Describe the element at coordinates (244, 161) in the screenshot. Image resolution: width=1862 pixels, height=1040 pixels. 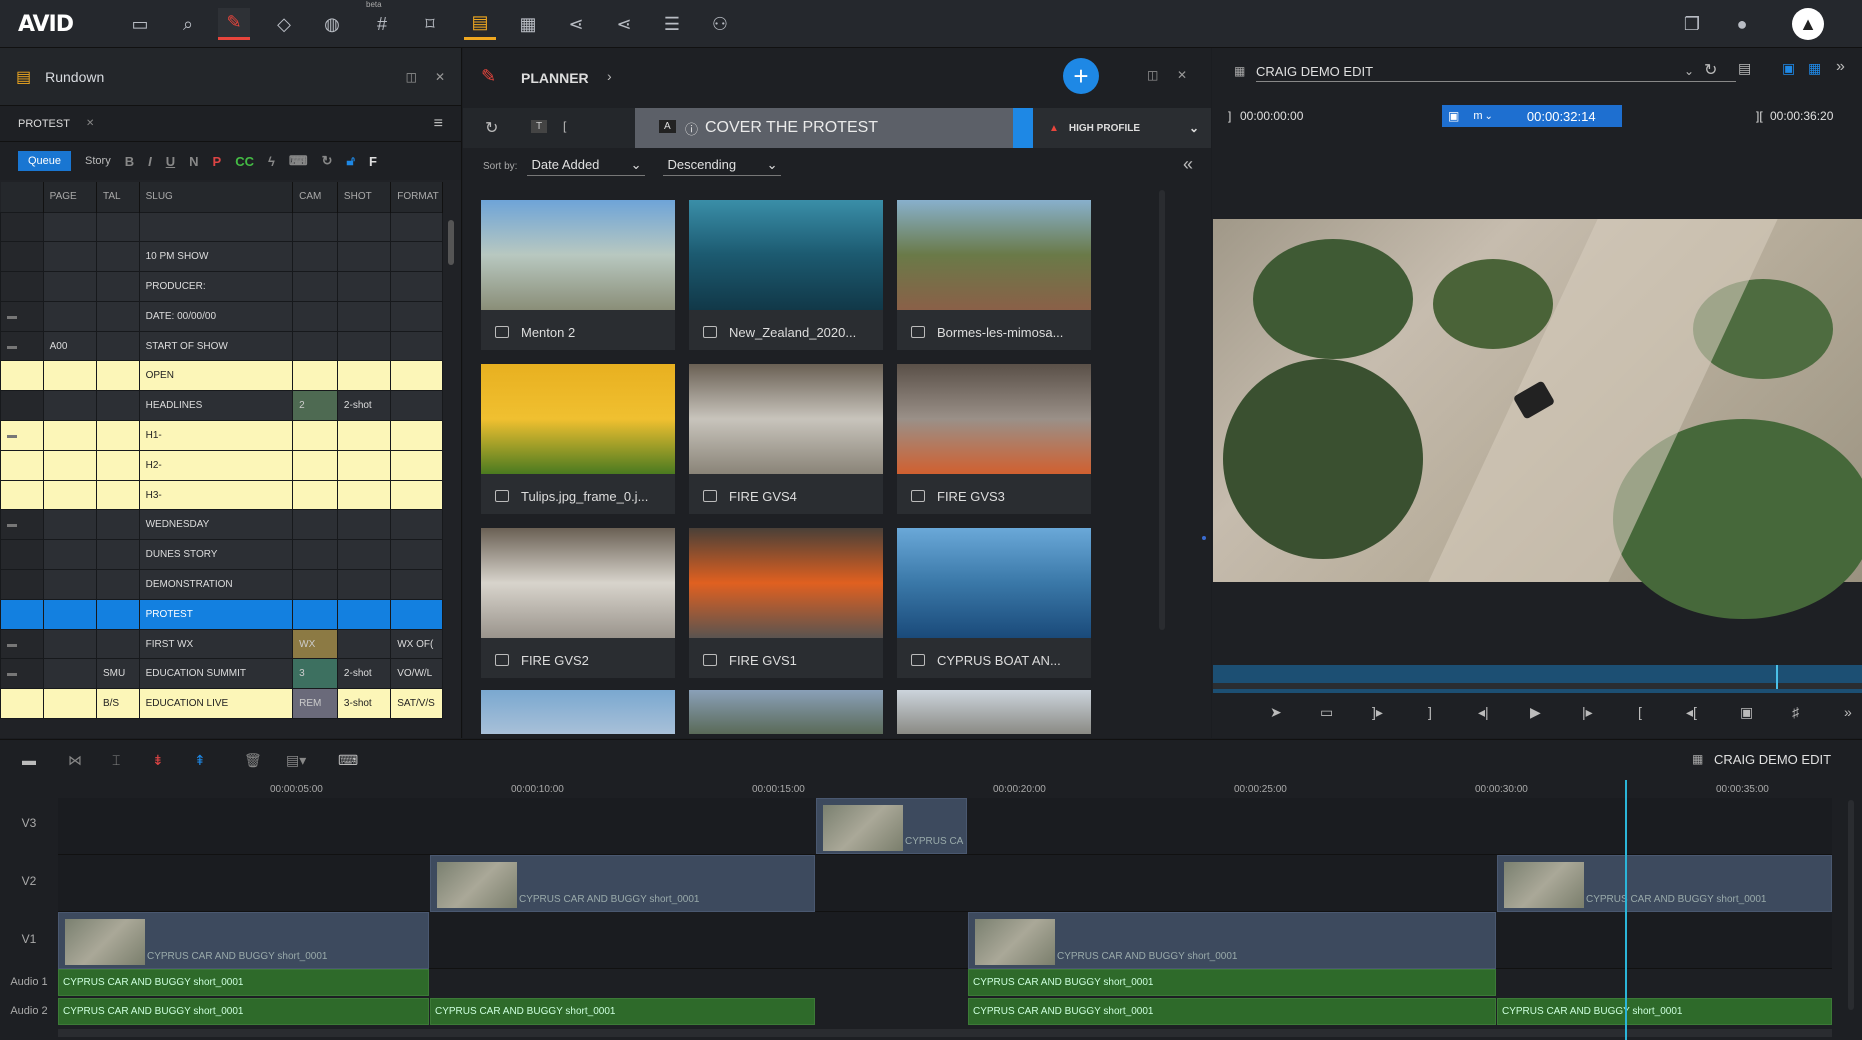
I see `cc-button: CC` at that location.